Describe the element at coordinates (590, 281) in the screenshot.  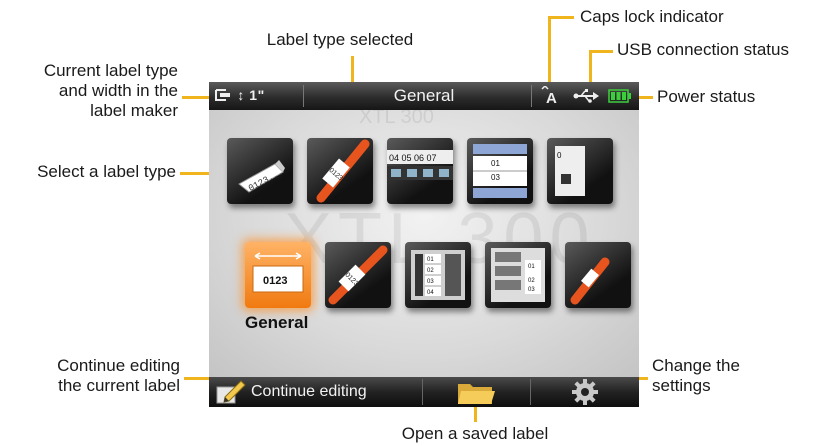
I see `label-tile-icon` at that location.